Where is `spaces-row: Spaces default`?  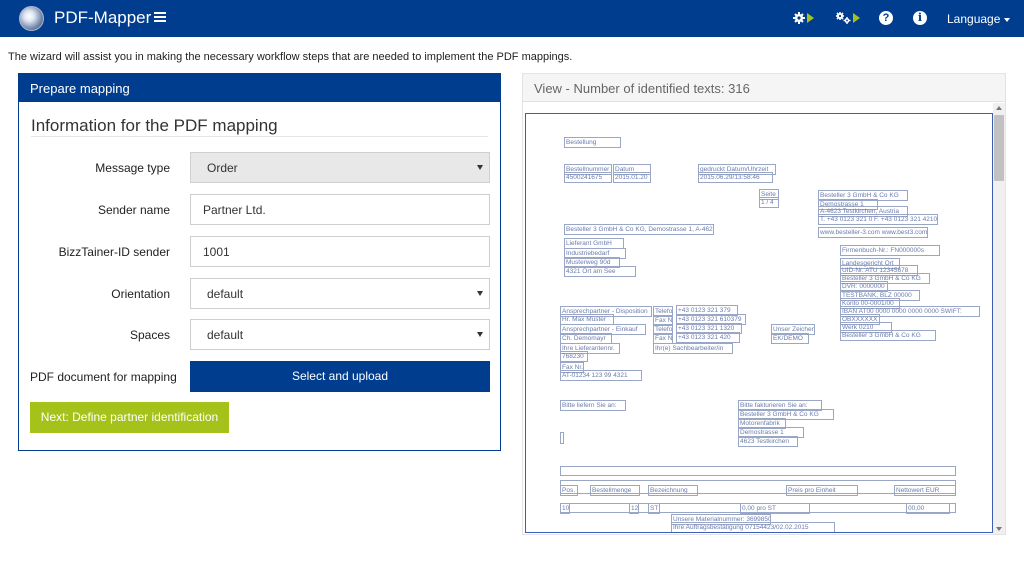 spaces-row: Spaces default is located at coordinates (260, 335).